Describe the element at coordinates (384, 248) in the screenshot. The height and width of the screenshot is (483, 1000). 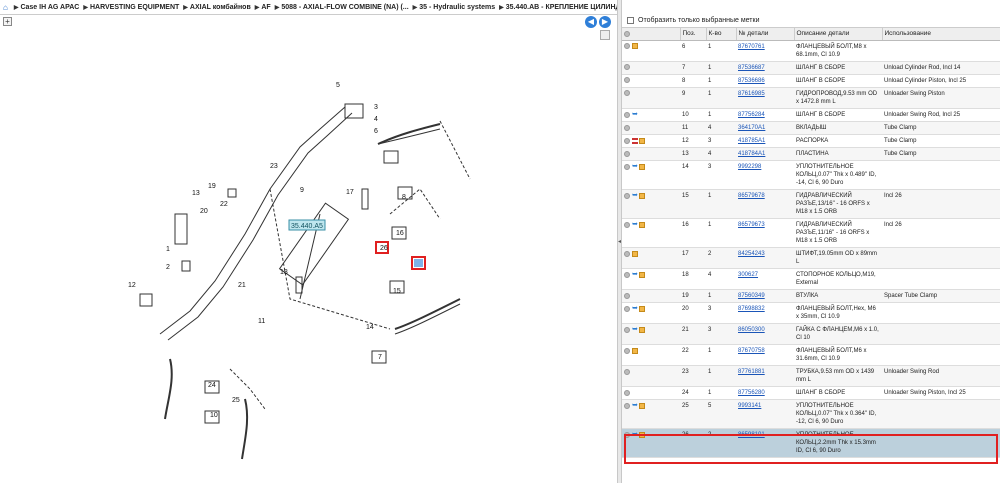
I see `callout-number: 26` at that location.